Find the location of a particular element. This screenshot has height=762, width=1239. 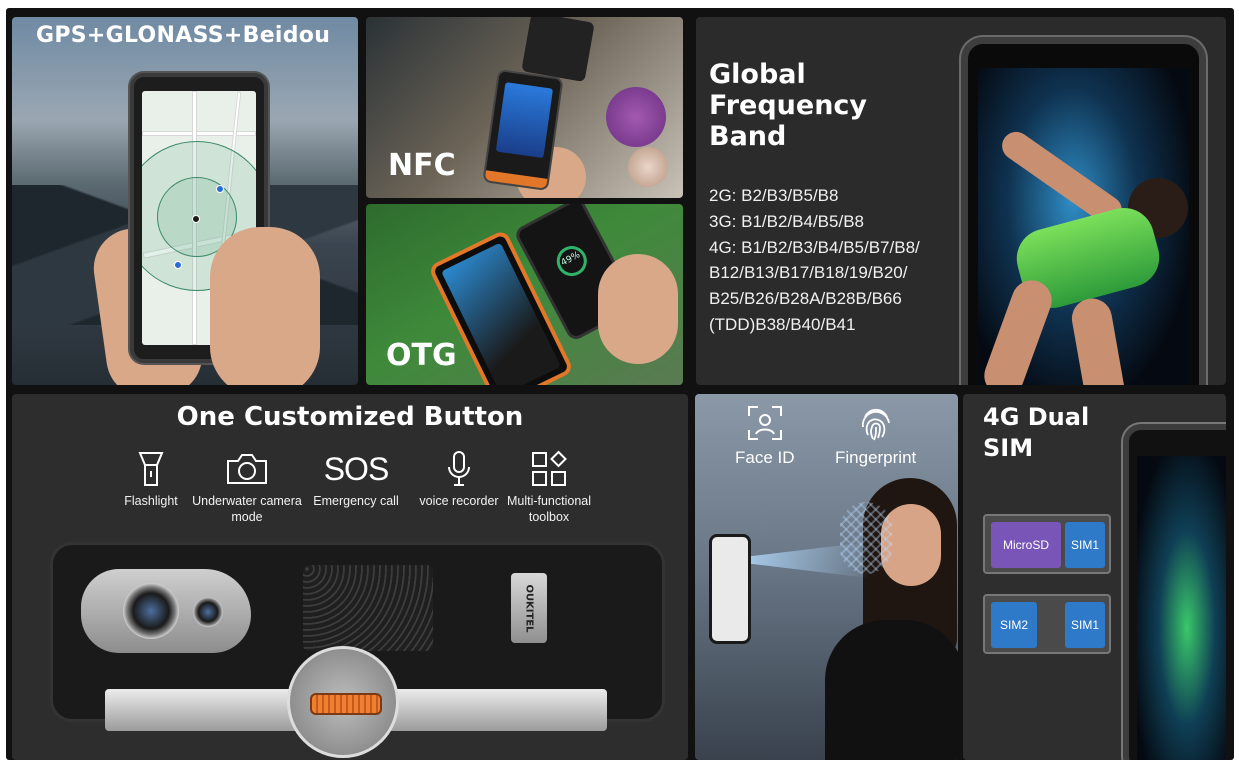

band-tdd: (TDD)B38/B40/B41 is located at coordinates (782, 324).